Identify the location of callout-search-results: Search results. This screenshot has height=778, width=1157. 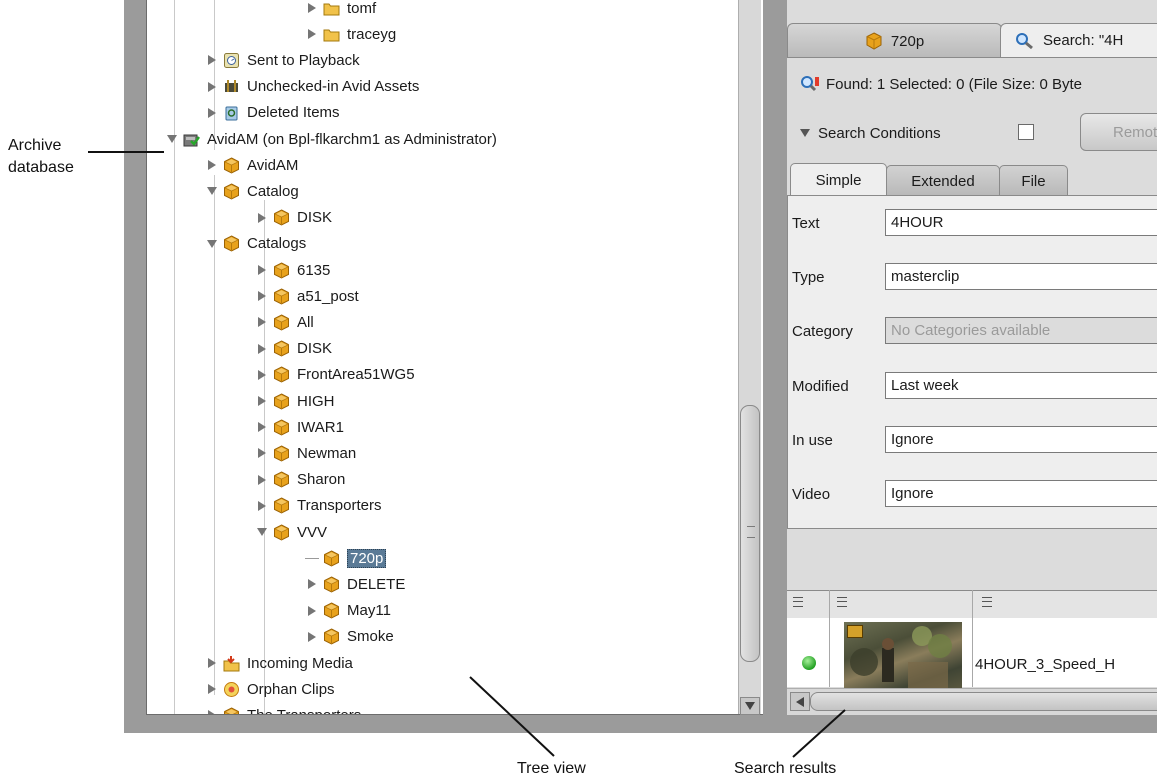
(785, 768).